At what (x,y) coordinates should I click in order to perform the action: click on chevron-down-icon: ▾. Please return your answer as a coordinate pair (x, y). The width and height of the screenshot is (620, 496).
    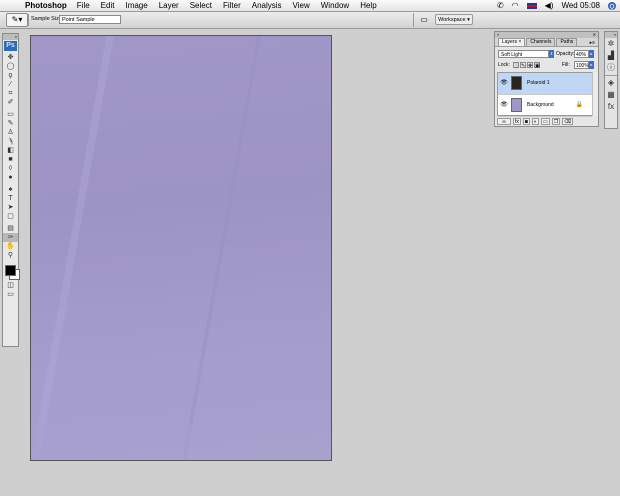
    Looking at the image, I should click on (468, 20).